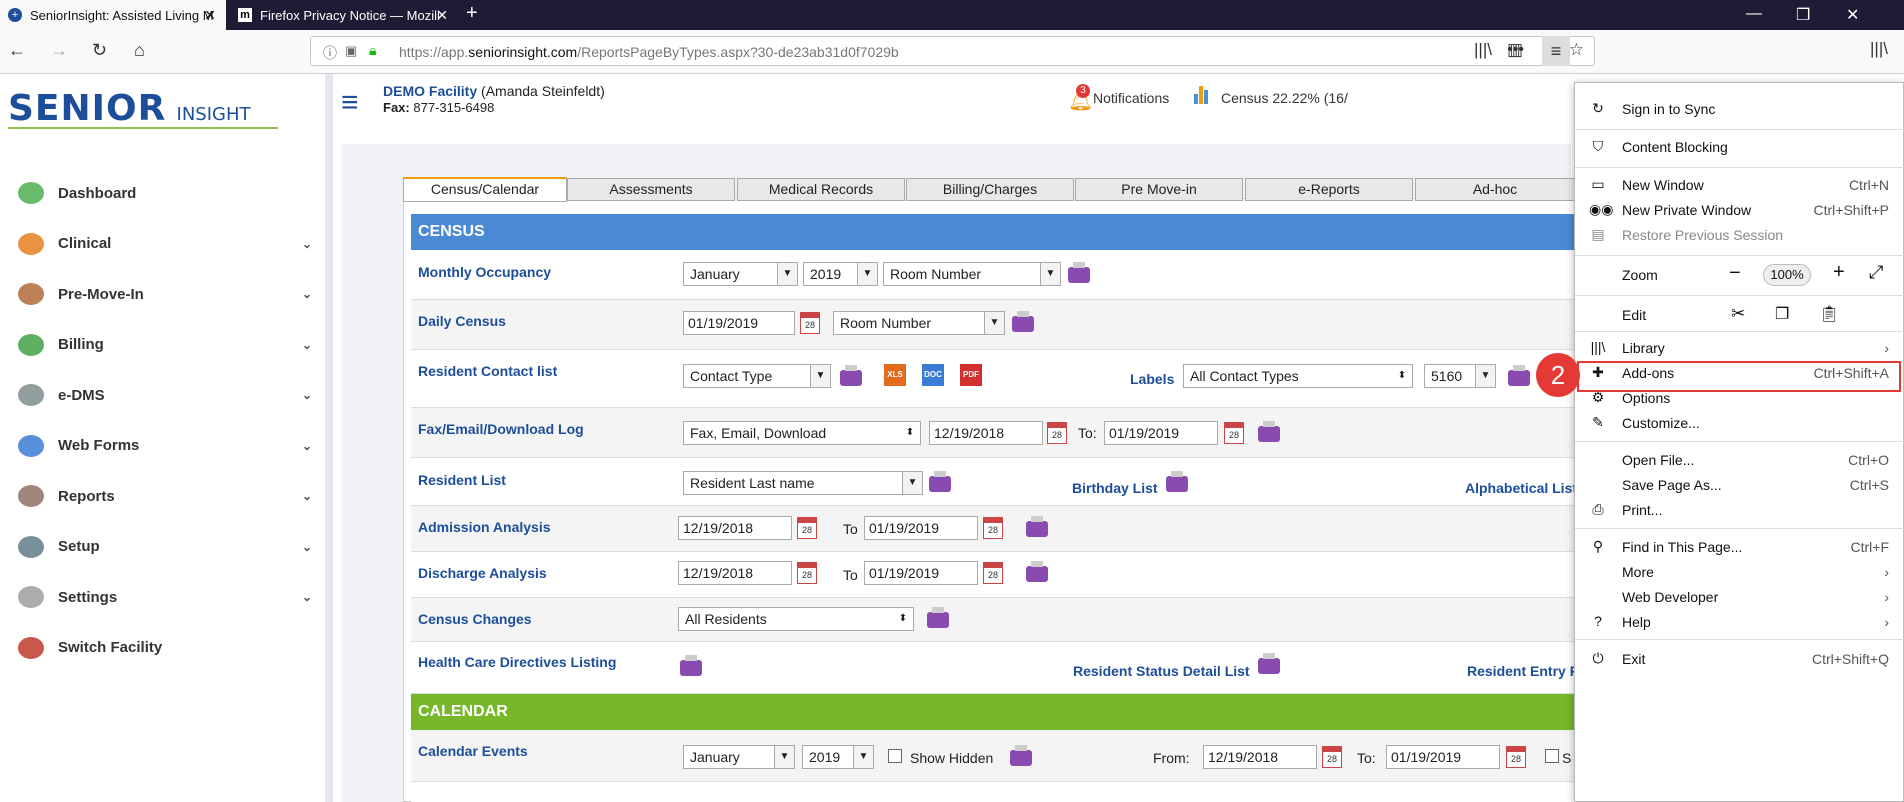 This screenshot has height=802, width=1904. Describe the element at coordinates (1739, 185) in the screenshot. I see `menu-new-window: ▭ New Window Ctrl+N` at that location.